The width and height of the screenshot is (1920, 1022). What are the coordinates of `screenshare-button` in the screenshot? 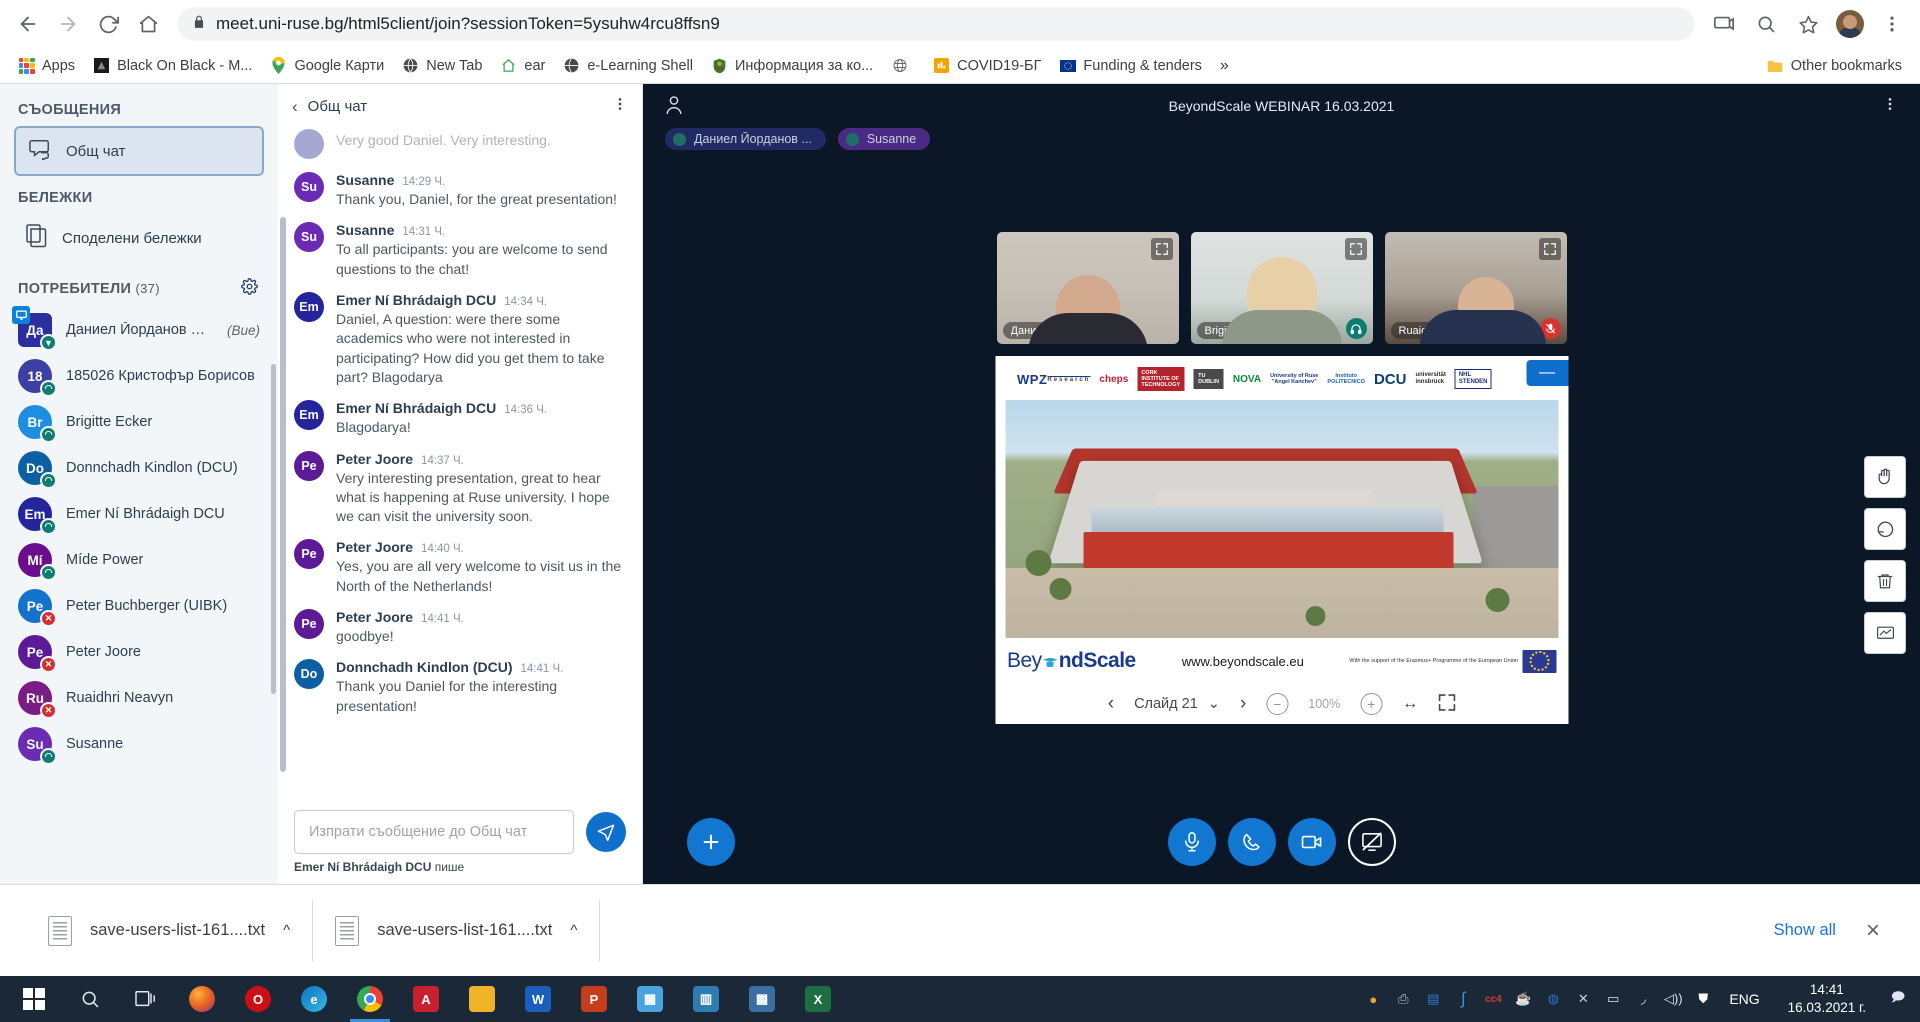 It's located at (1371, 842).